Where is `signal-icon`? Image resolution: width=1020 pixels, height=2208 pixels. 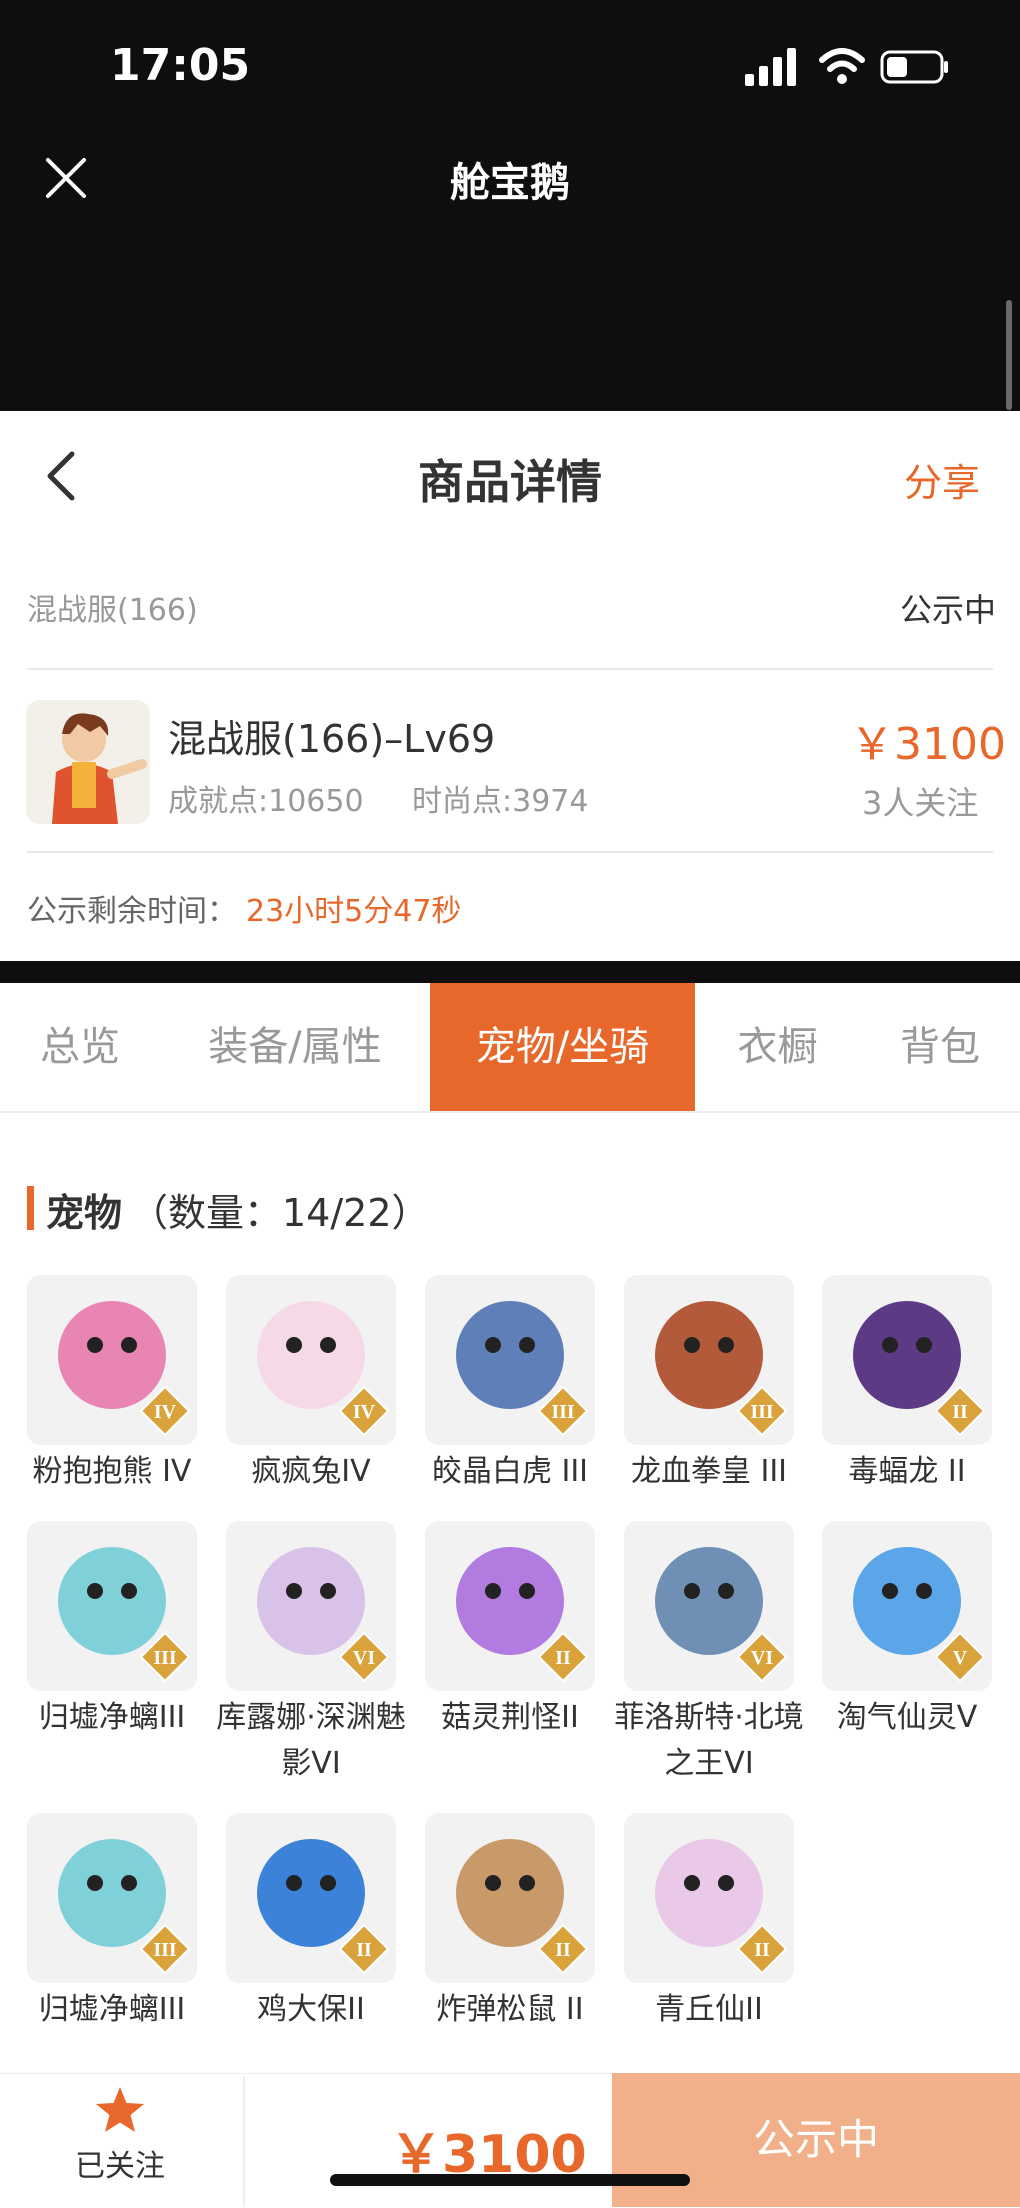
signal-icon is located at coordinates (770, 67).